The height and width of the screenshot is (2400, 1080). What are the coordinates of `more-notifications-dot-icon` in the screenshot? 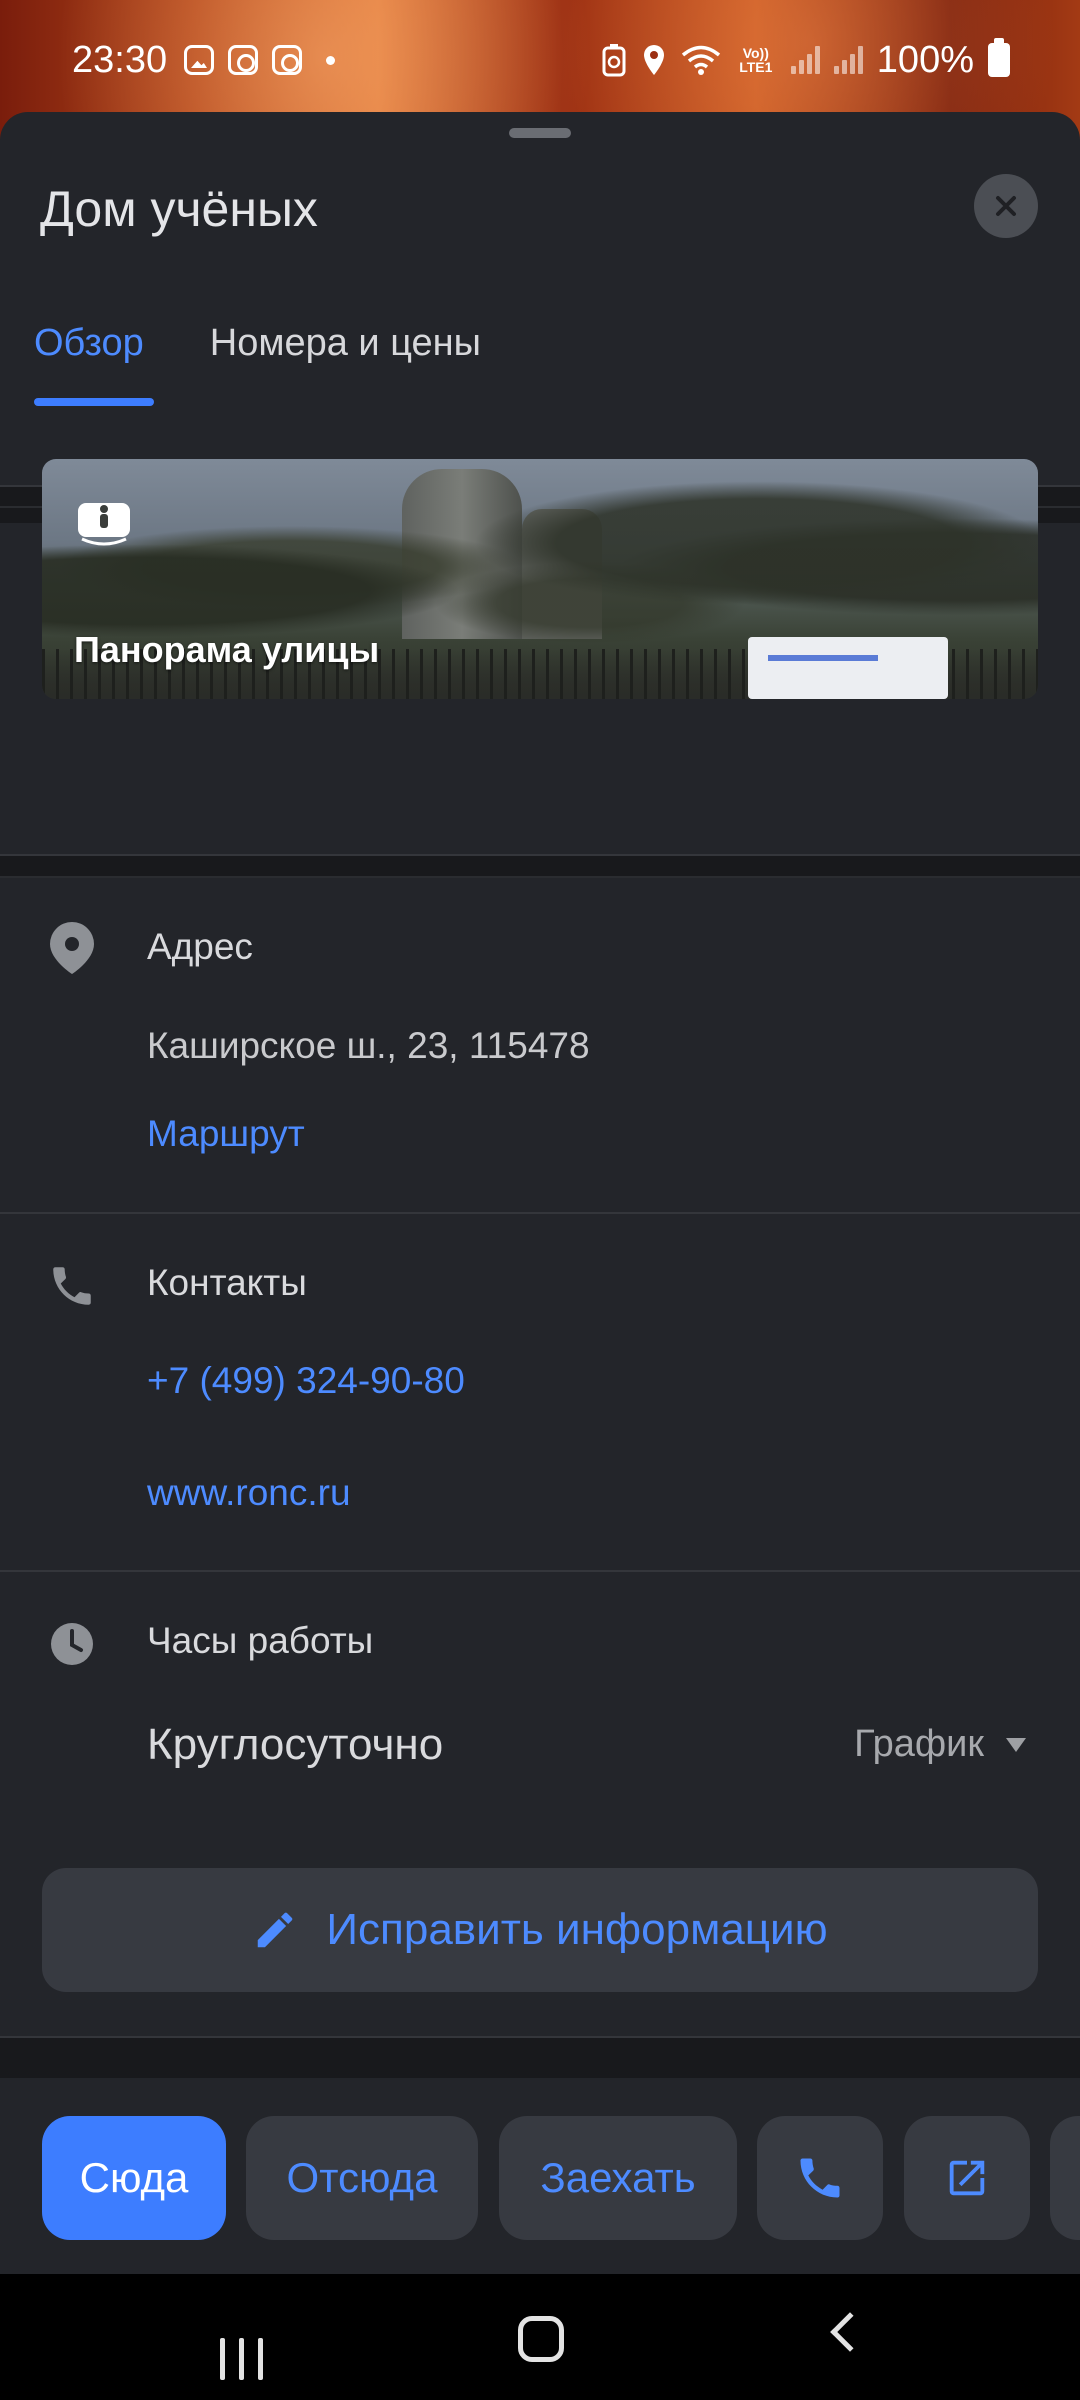 It's located at (330, 60).